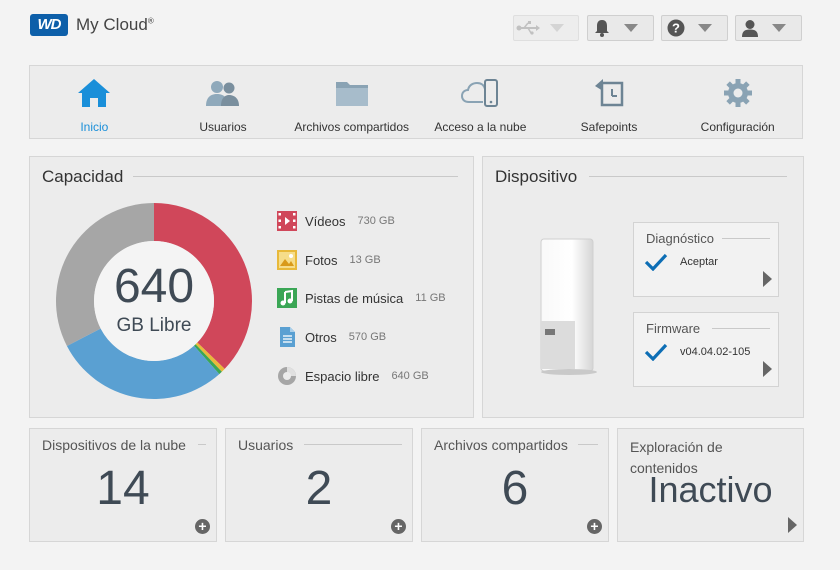 The image size is (840, 570). What do you see at coordinates (568, 306) in the screenshot?
I see `nas-device-image` at bounding box center [568, 306].